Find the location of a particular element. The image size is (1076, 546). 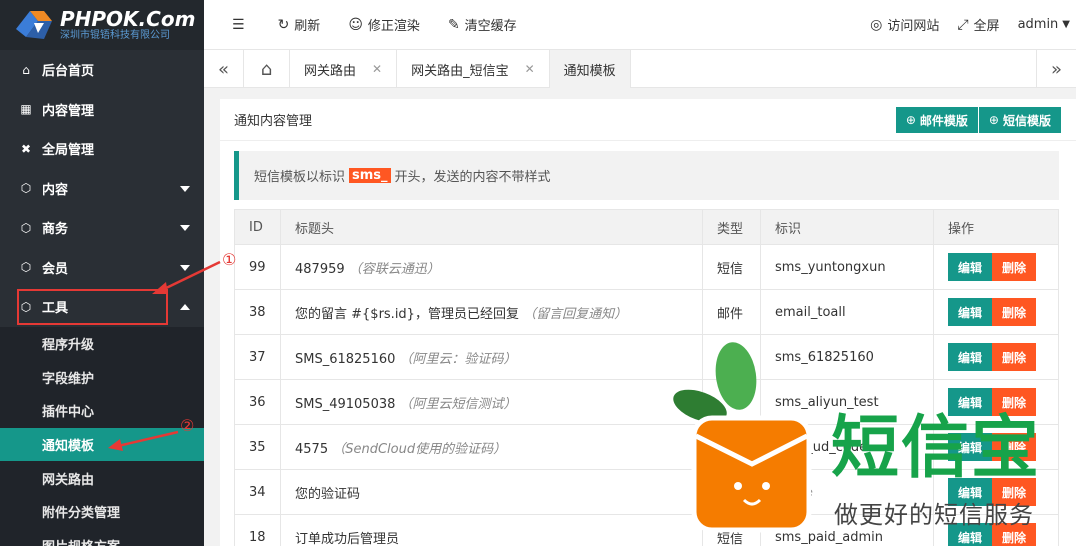

refresh-button: ↻ 刷新 is located at coordinates (299, 25).